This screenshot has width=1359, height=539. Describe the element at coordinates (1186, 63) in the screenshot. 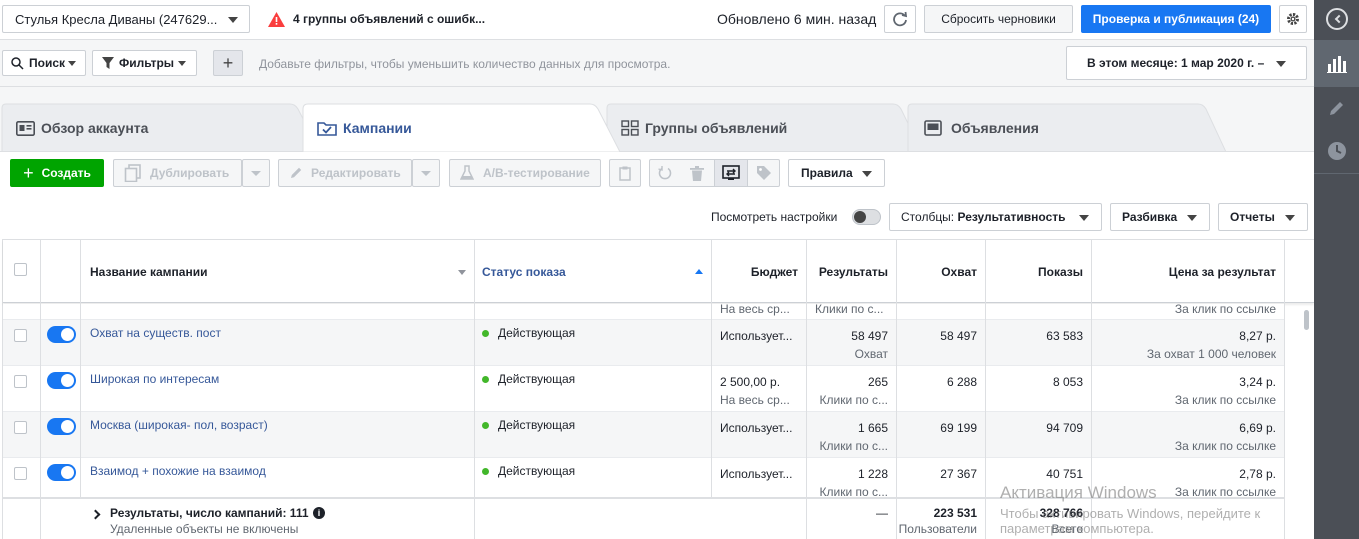

I see `date-range-picker: В этом месяце: 1 мар 2020 г. –` at that location.